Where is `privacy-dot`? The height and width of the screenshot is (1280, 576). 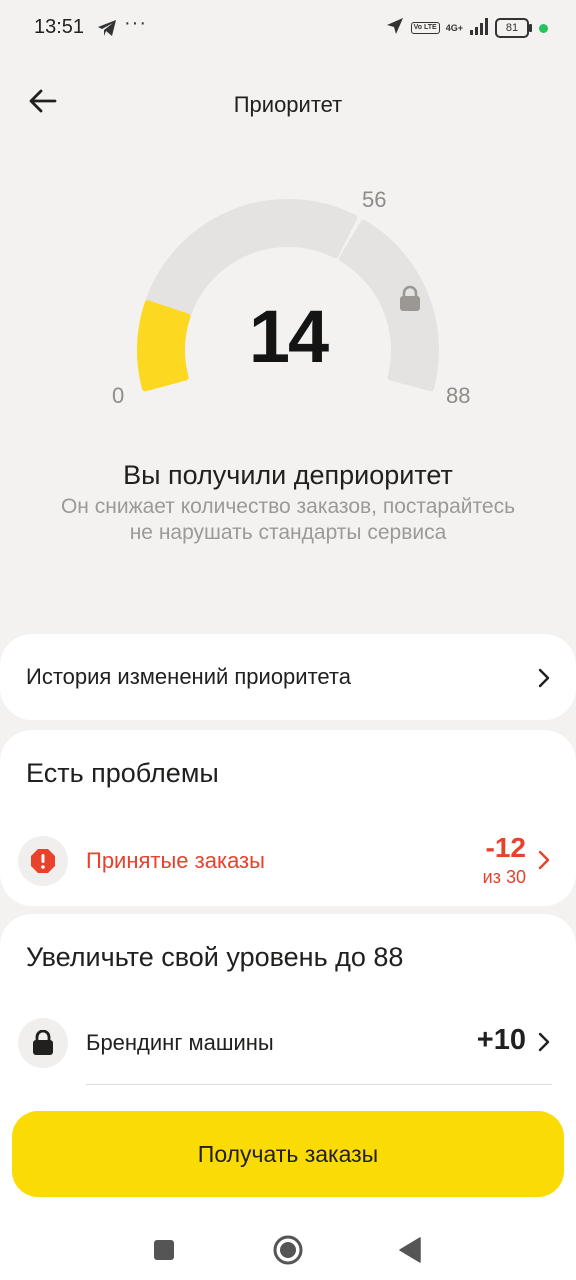
privacy-dot is located at coordinates (543, 28).